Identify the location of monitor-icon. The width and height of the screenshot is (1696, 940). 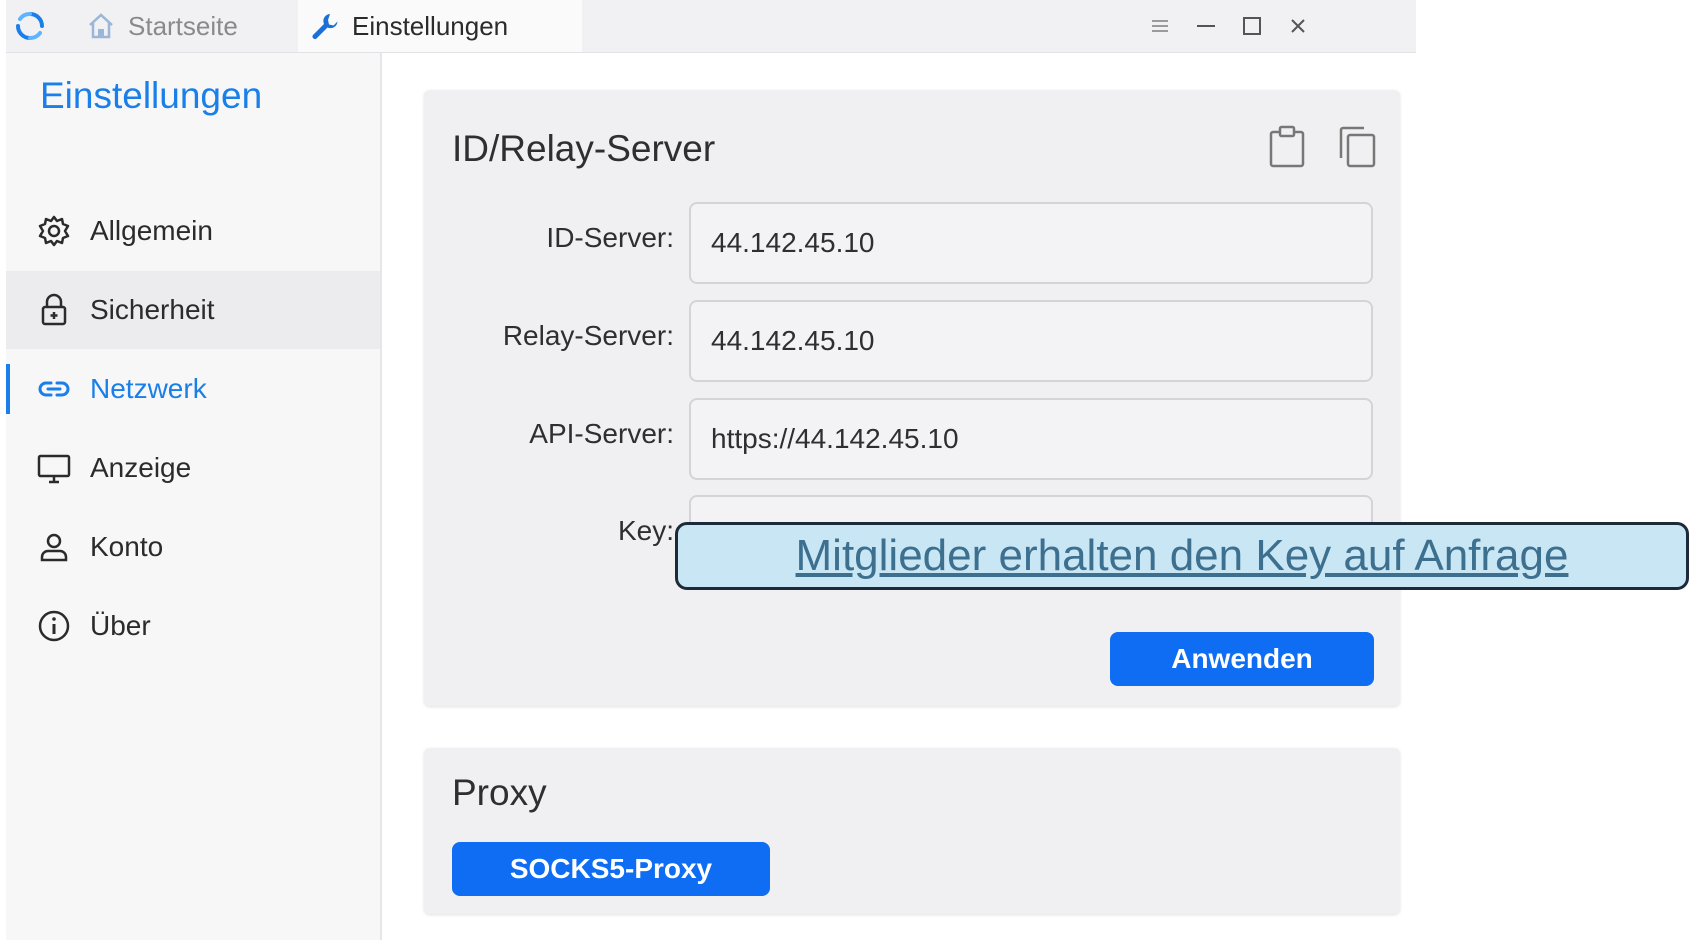
(54, 469).